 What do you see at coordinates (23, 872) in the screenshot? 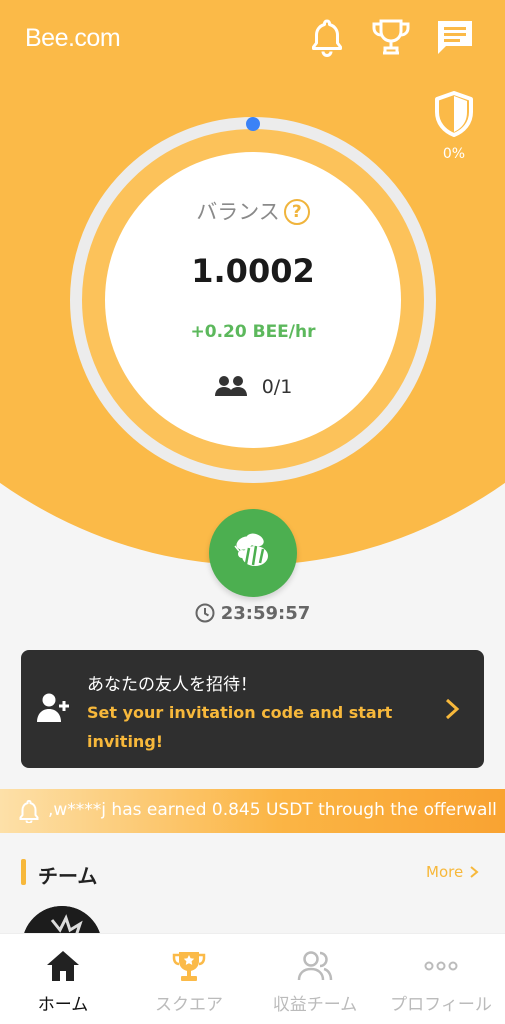
I see `section-accent` at bounding box center [23, 872].